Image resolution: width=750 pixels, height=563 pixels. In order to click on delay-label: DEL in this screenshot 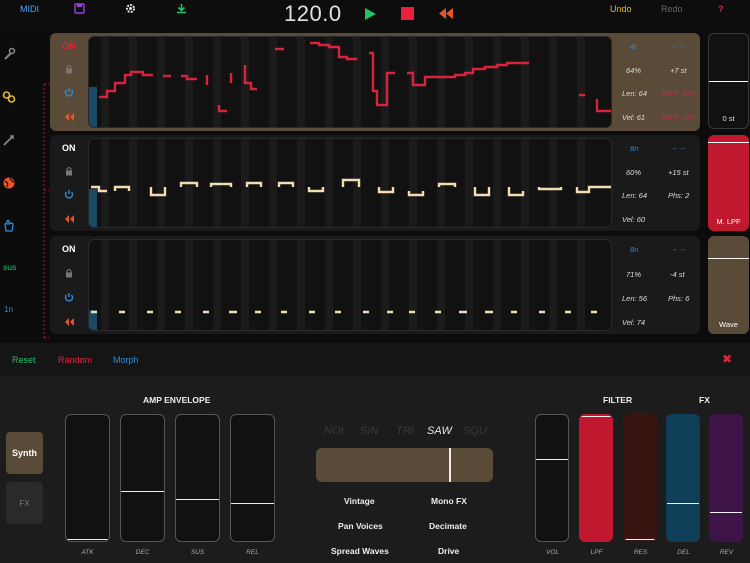, I will do `click(683, 552)`.